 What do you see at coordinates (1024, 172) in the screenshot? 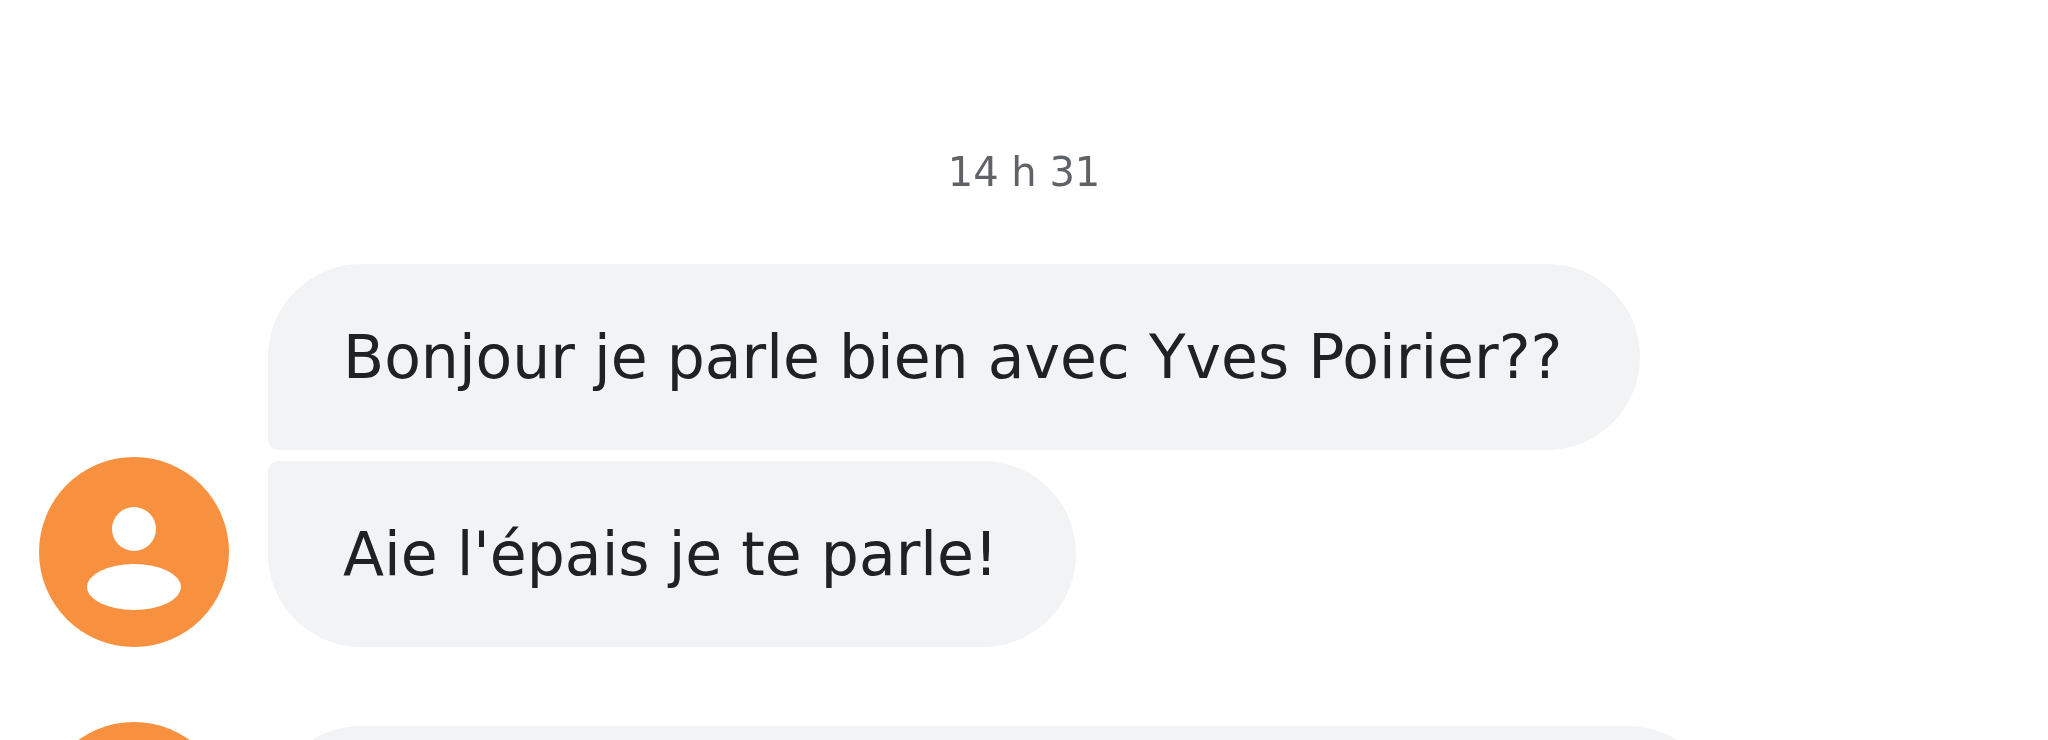
I see `timestamp: 14 h 31` at bounding box center [1024, 172].